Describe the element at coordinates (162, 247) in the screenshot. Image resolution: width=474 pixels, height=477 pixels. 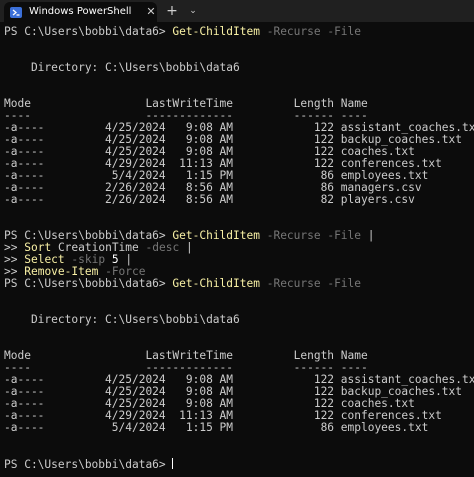
I see `parameter-text: -desc` at that location.